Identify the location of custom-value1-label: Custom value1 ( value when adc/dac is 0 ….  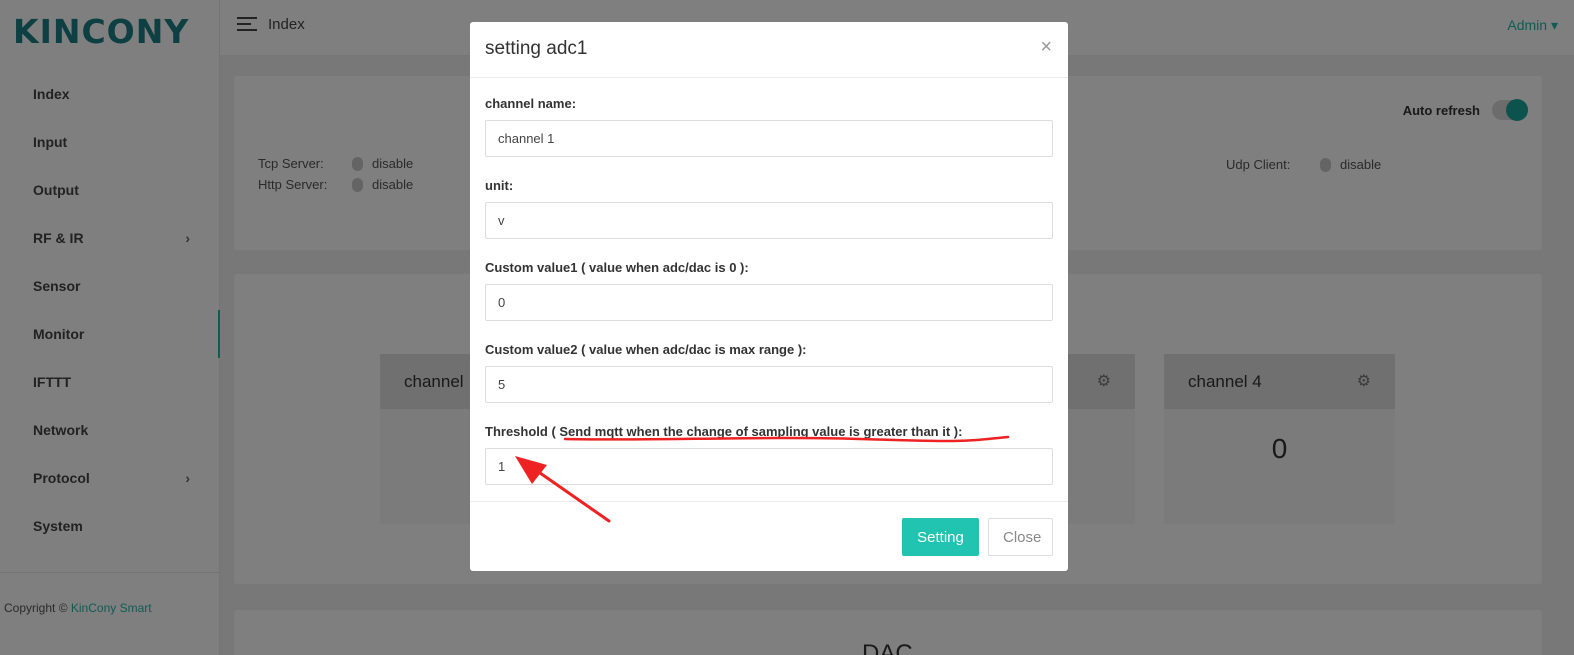
(617, 267).